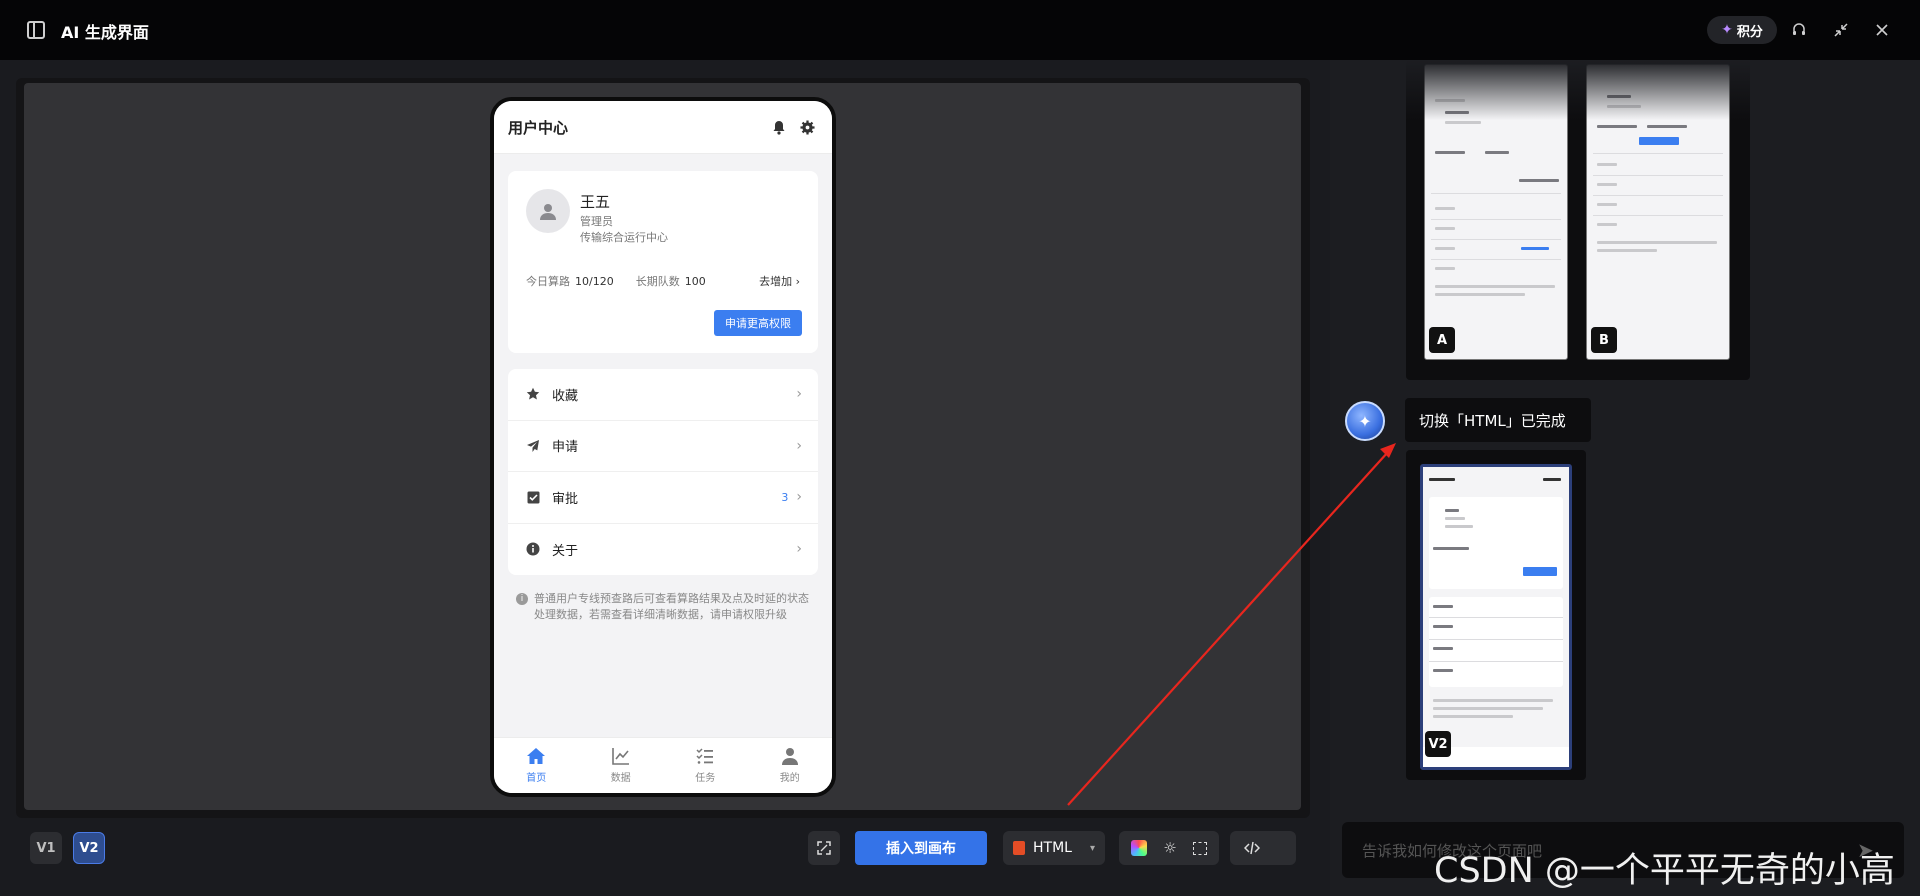 The height and width of the screenshot is (896, 1920). Describe the element at coordinates (89, 848) in the screenshot. I see `version-v2-button: V2` at that location.